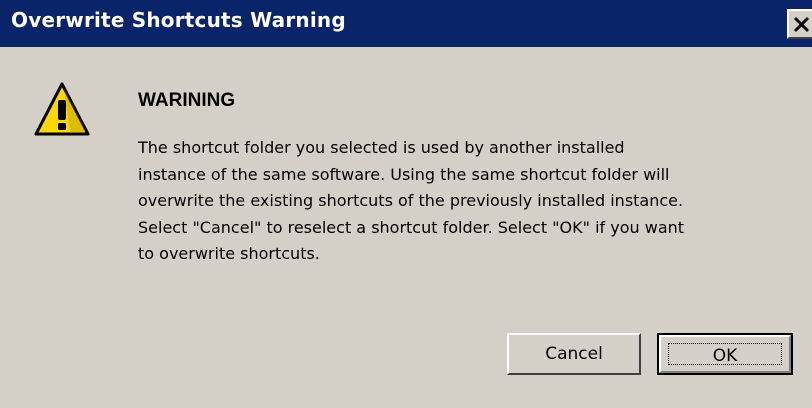  I want to click on close-button, so click(799, 24).